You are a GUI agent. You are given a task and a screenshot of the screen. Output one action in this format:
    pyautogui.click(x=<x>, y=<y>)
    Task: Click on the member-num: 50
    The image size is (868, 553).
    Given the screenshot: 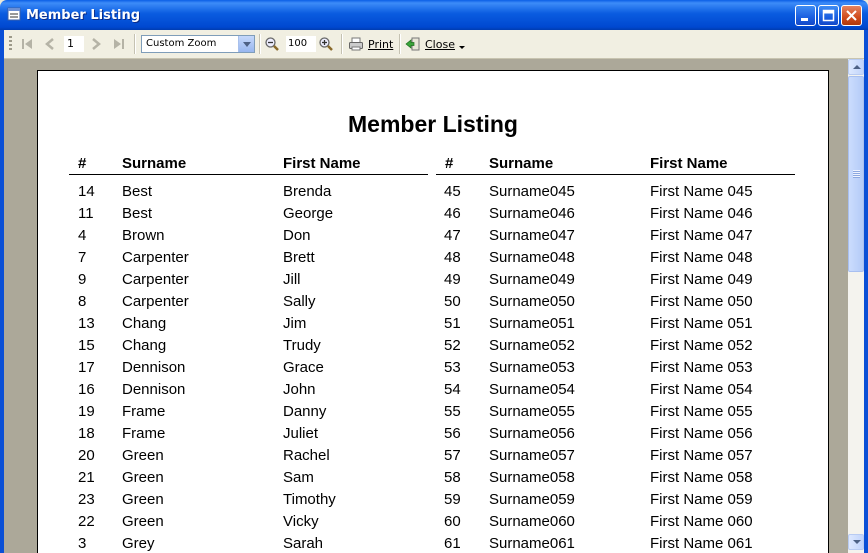 What is the action you would take?
    pyautogui.click(x=452, y=301)
    